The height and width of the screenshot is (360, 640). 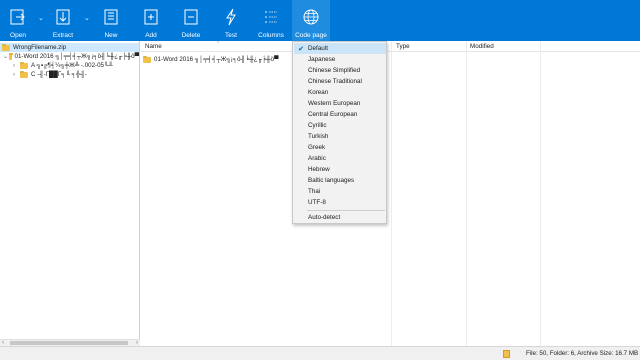 I want to click on menu-item-label: Chinese Traditional, so click(x=335, y=81).